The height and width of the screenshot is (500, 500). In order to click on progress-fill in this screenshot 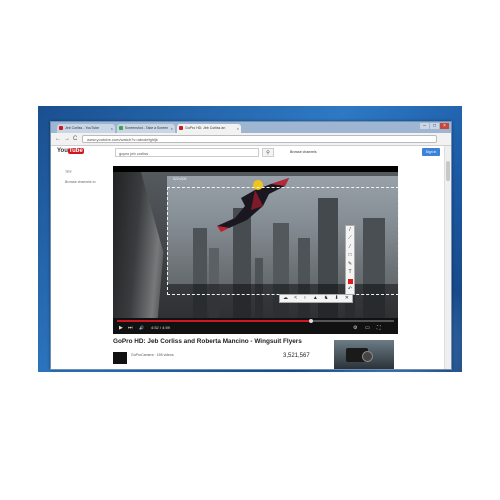, I will do `click(214, 321)`.